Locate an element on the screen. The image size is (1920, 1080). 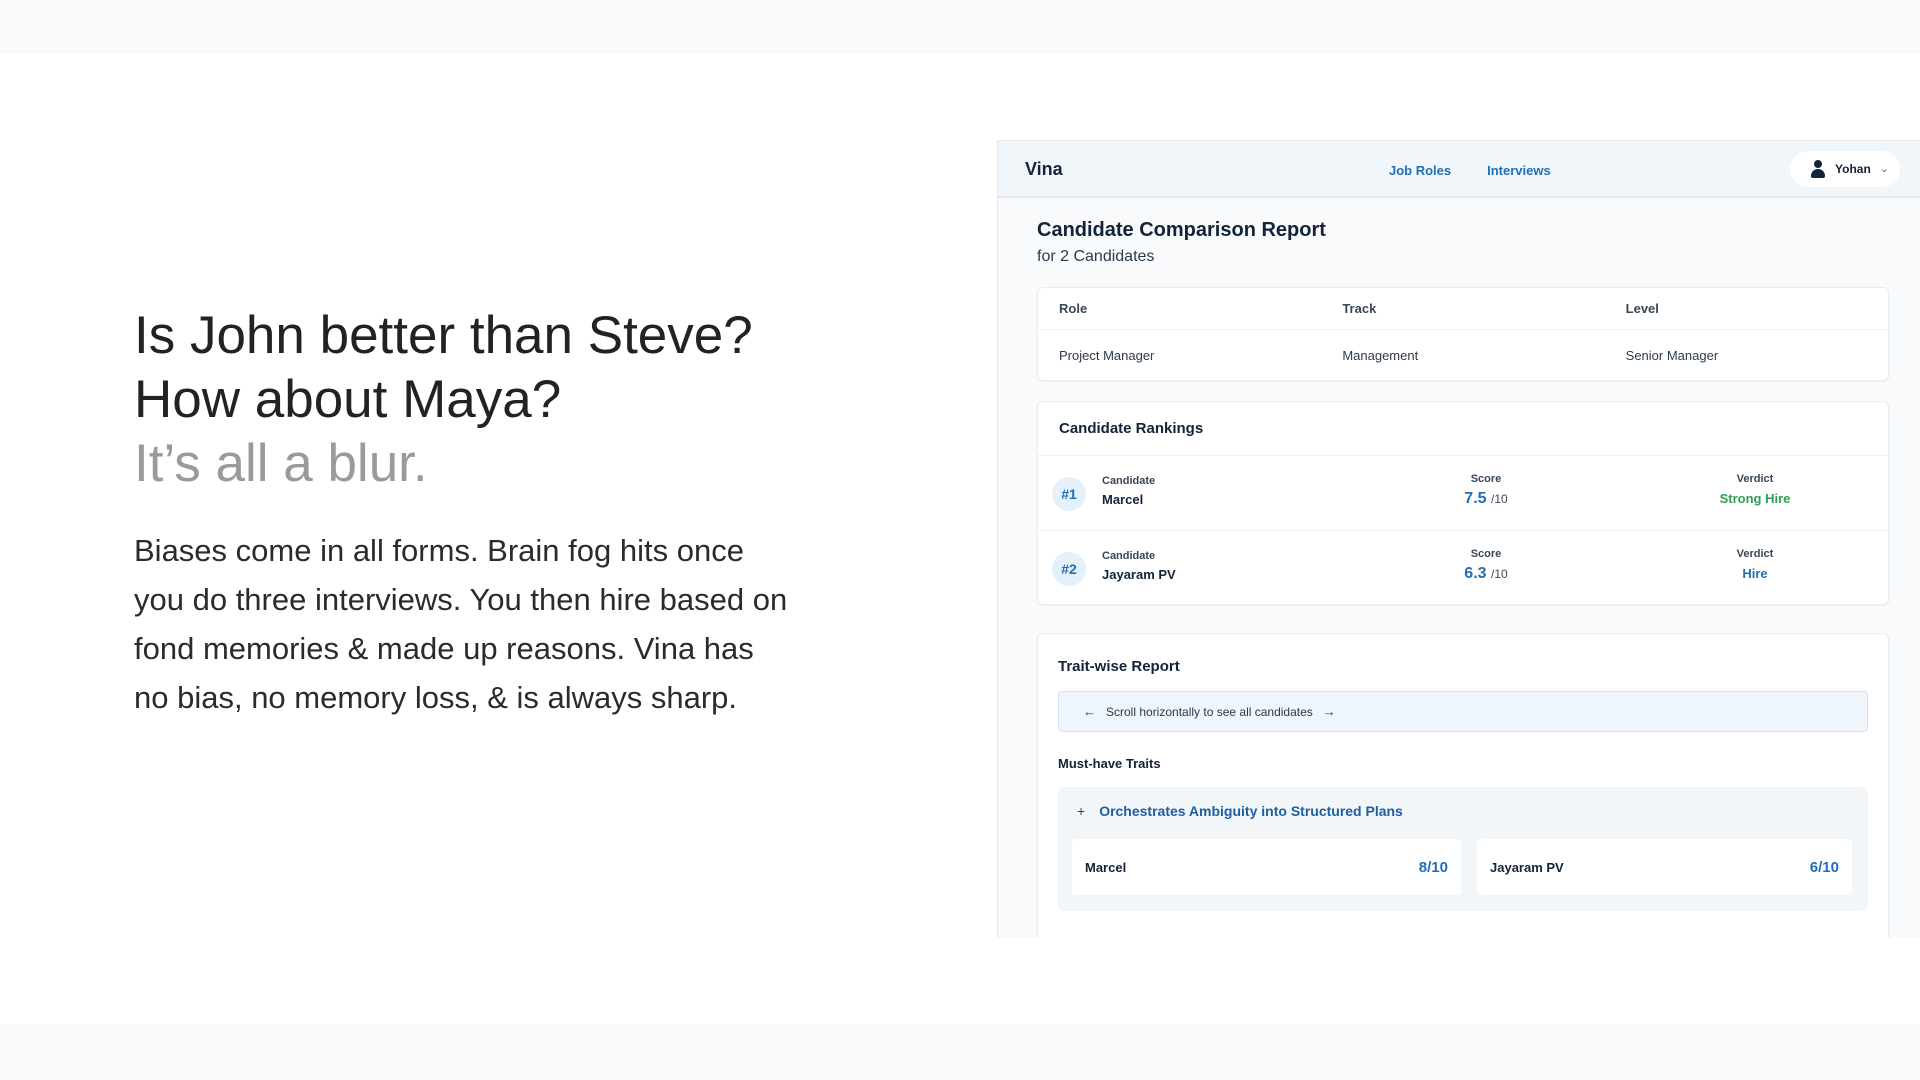
track-value: Management is located at coordinates (1380, 355).